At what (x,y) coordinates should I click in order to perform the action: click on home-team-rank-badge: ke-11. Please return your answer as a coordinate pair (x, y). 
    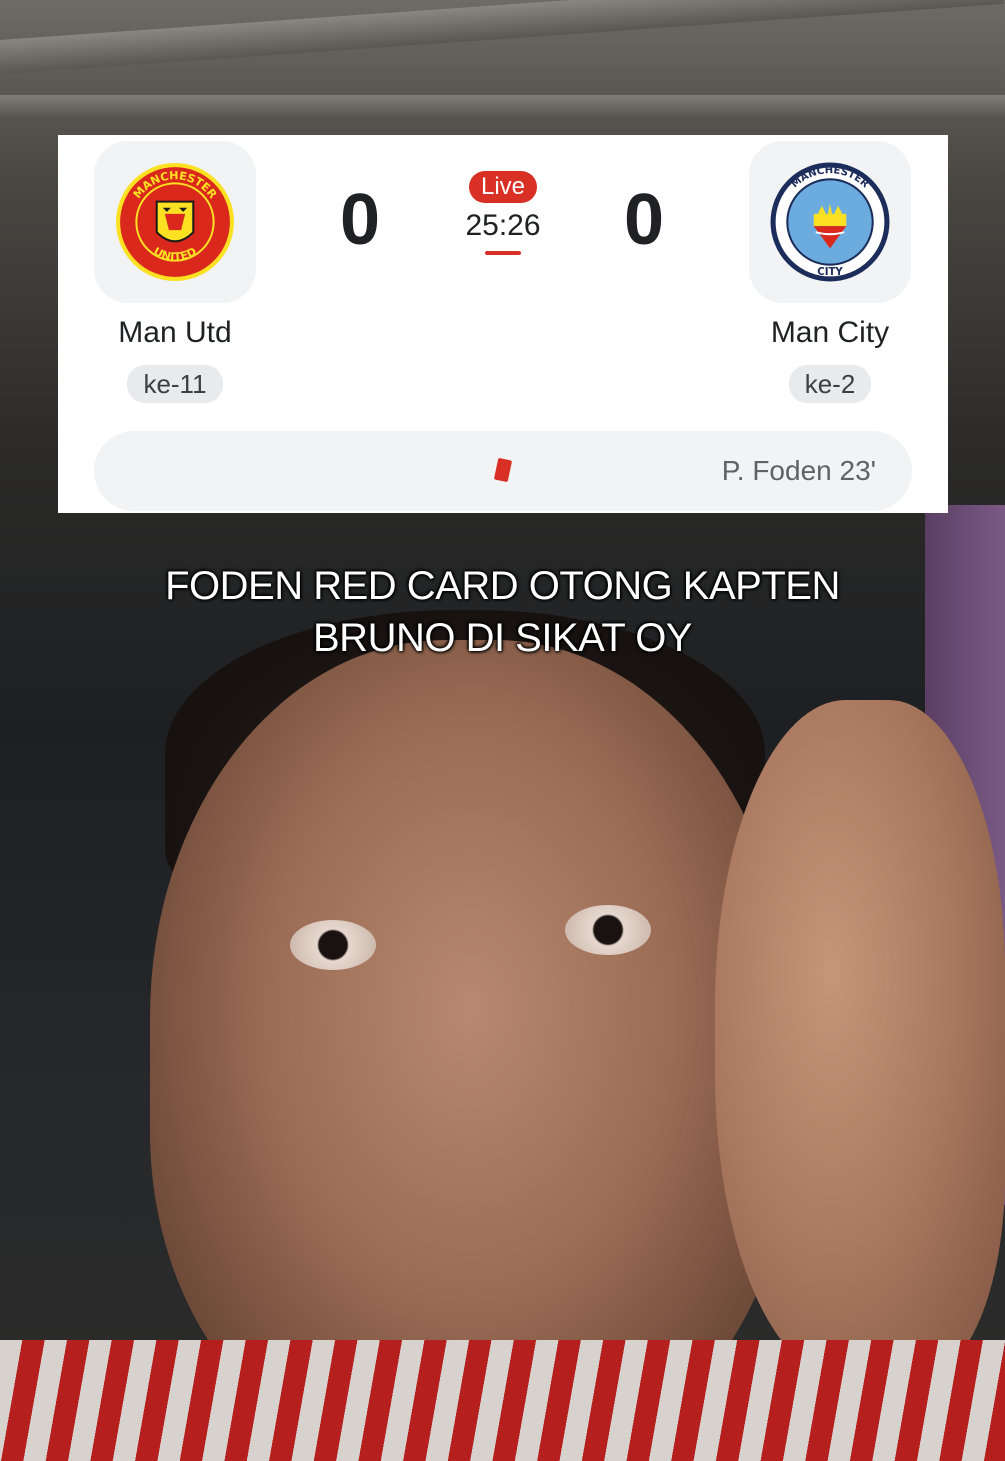
    Looking at the image, I should click on (175, 384).